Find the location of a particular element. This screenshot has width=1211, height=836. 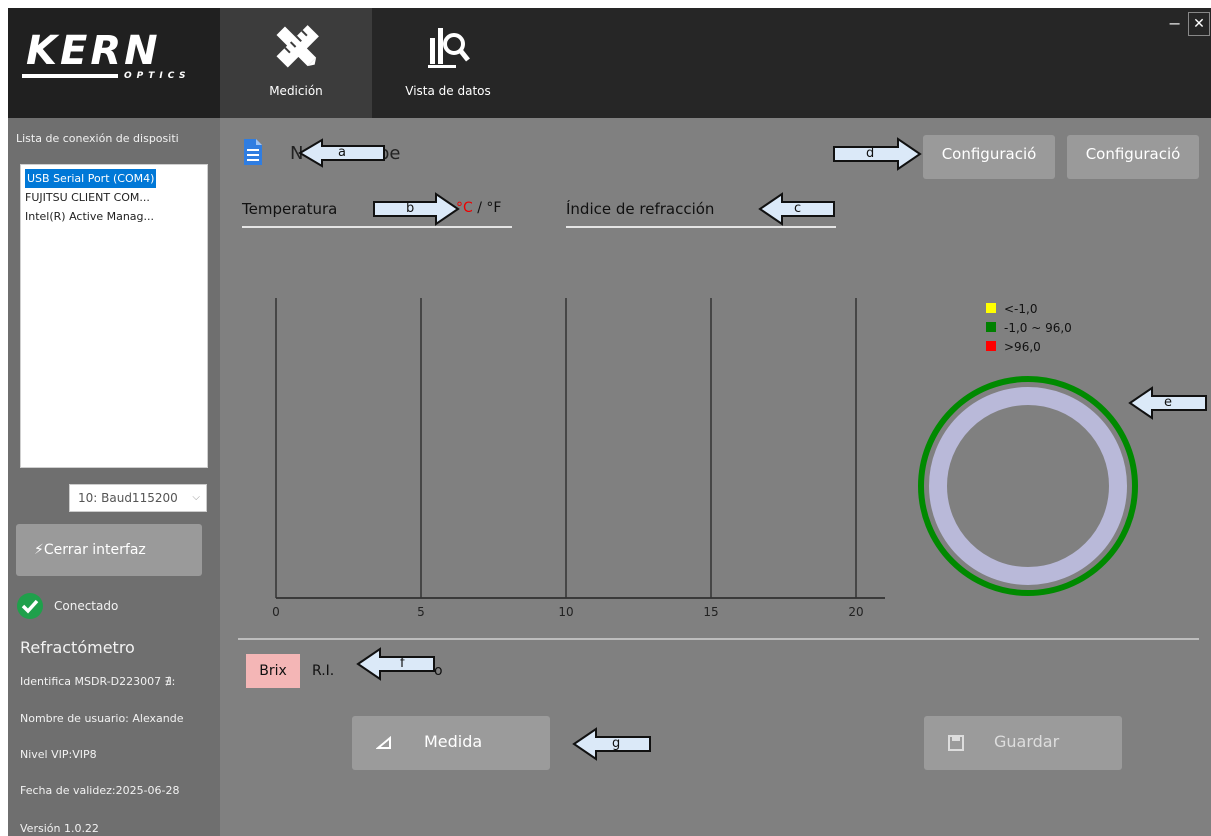

callout-a-label: a is located at coordinates (342, 152).